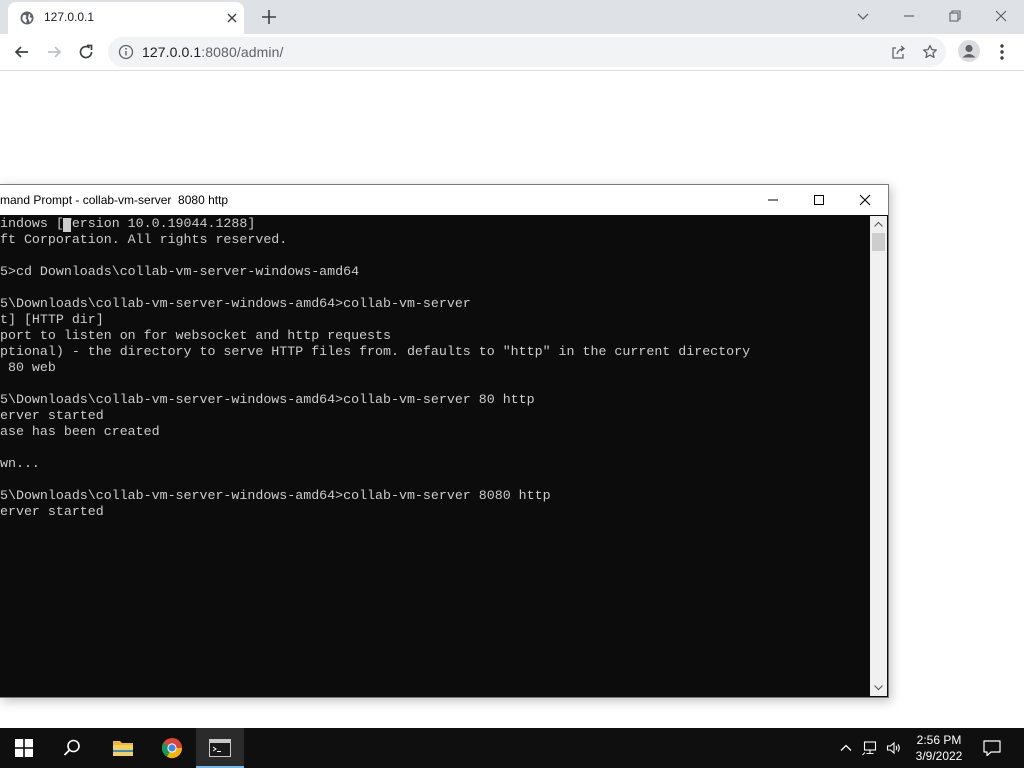 Image resolution: width=1024 pixels, height=768 pixels. I want to click on bookmark-star-icon, so click(930, 52).